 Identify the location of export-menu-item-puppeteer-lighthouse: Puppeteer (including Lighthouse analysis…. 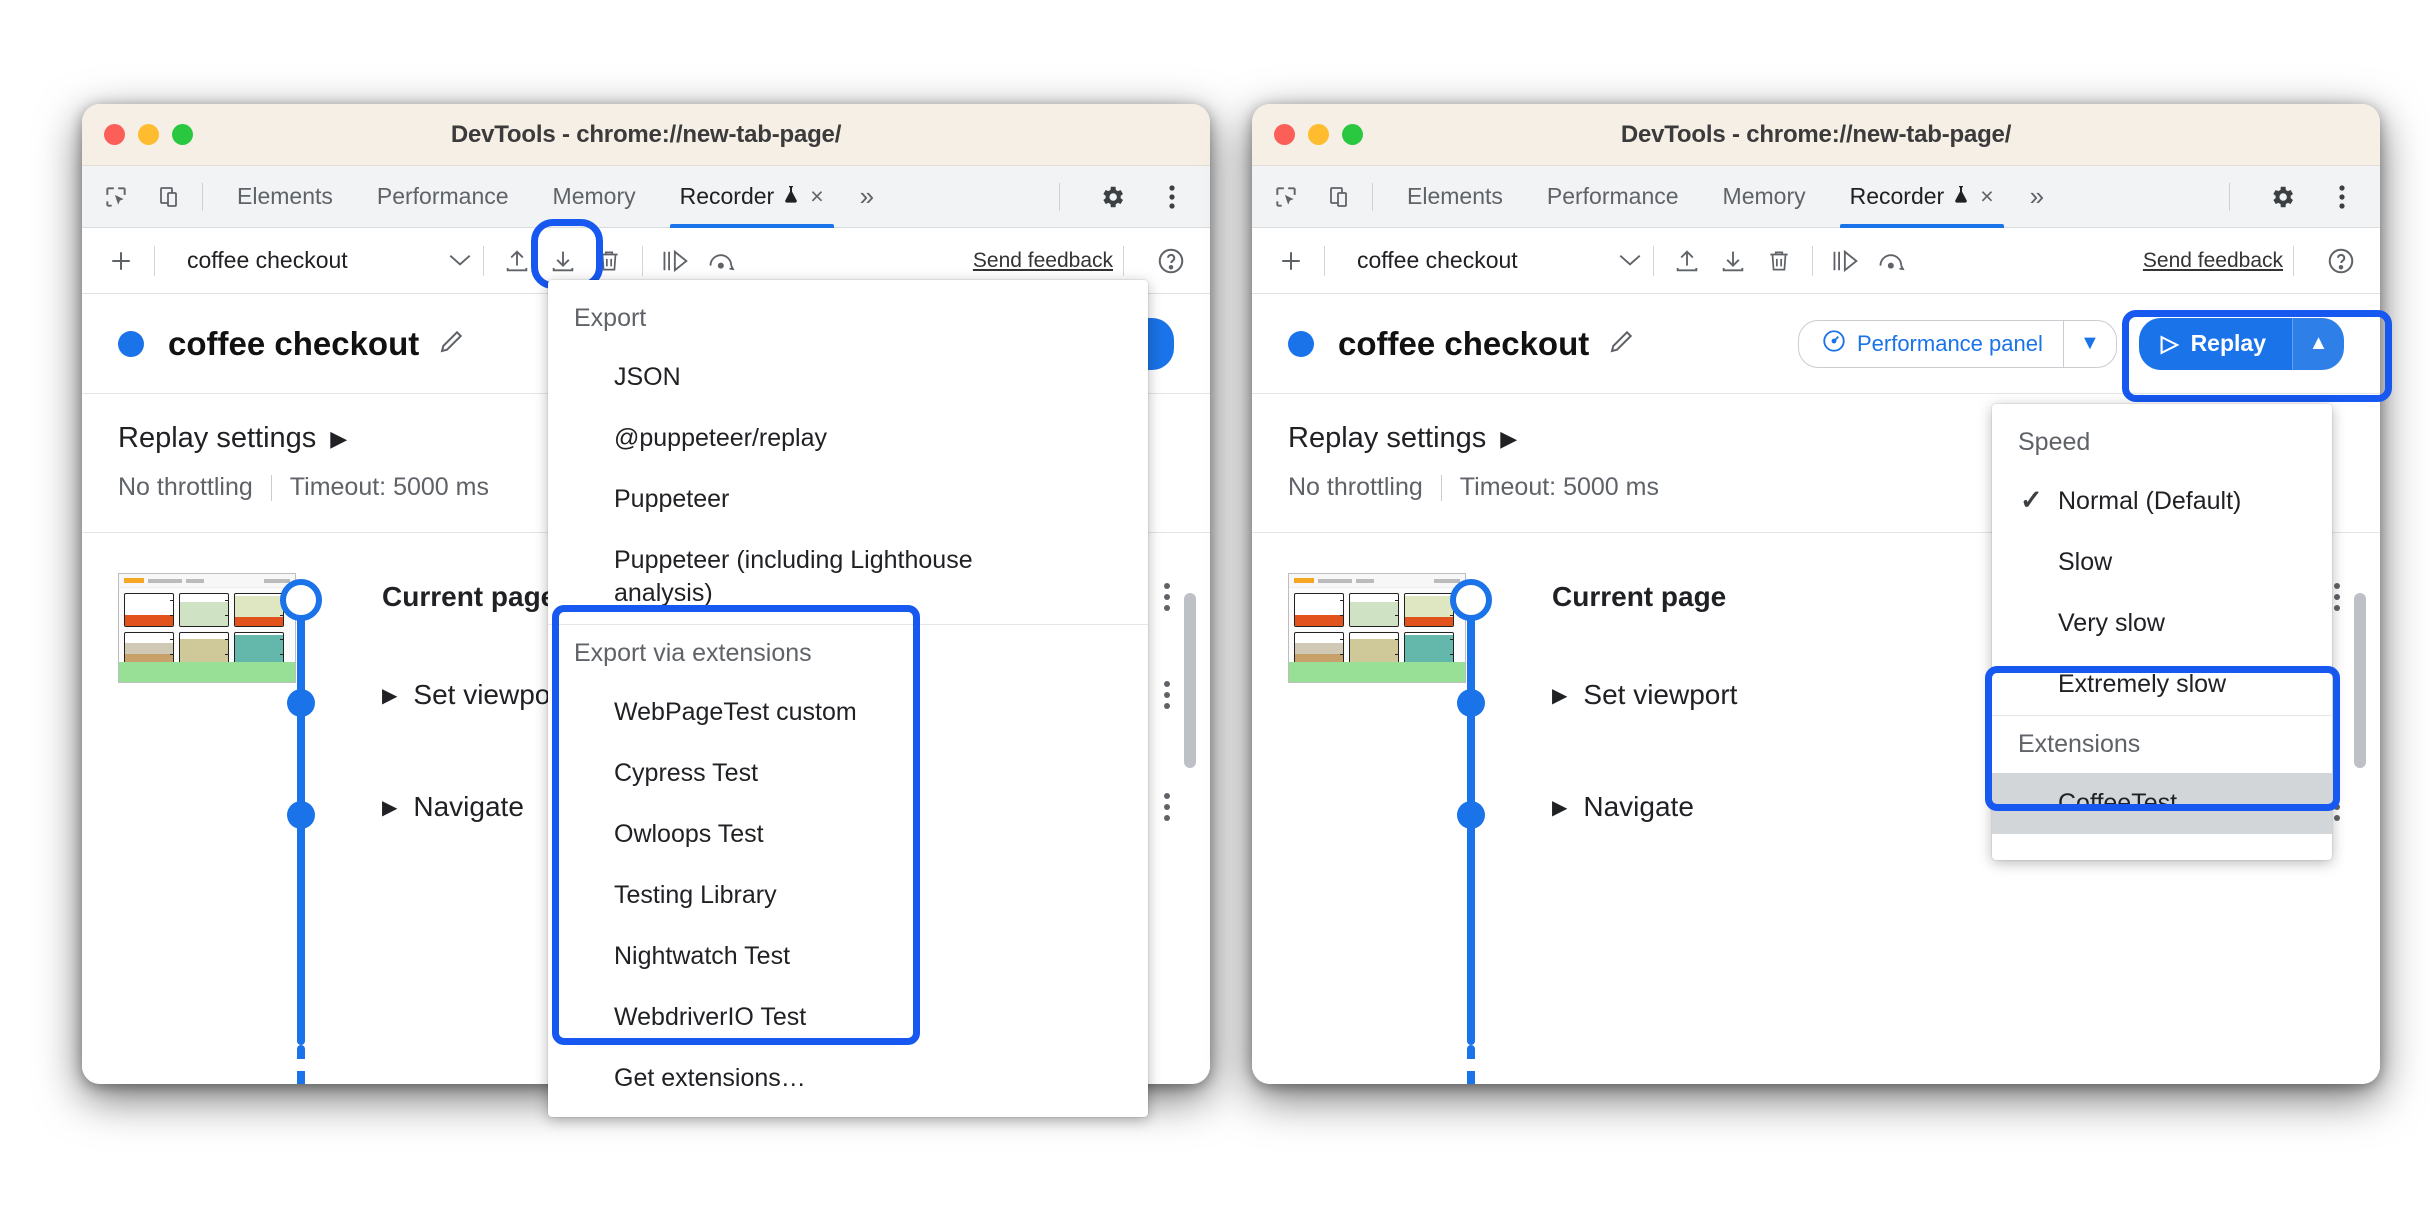
(848, 577).